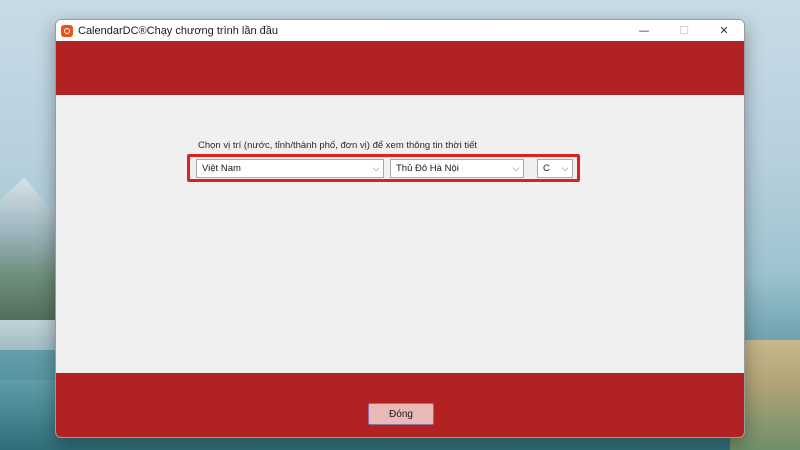 This screenshot has height=450, width=800. I want to click on city-select: Thủ Đô Hà Nội ⌵, so click(457, 168).